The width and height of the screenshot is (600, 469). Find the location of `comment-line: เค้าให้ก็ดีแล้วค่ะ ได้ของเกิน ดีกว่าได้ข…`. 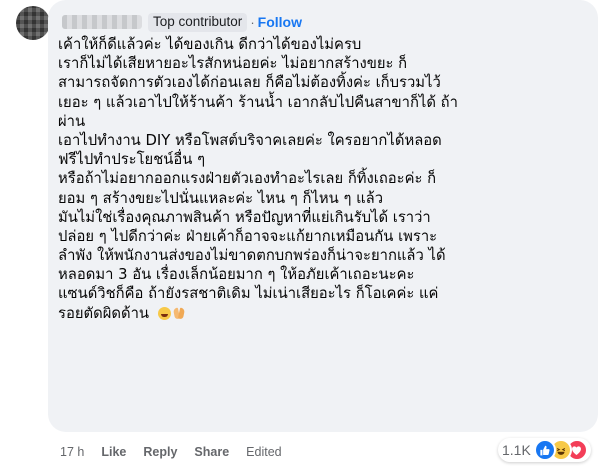

comment-line: เค้าให้ก็ดีแล้วค่ะ ได้ของเกิน ดีกว่าได้ข… is located at coordinates (210, 44).